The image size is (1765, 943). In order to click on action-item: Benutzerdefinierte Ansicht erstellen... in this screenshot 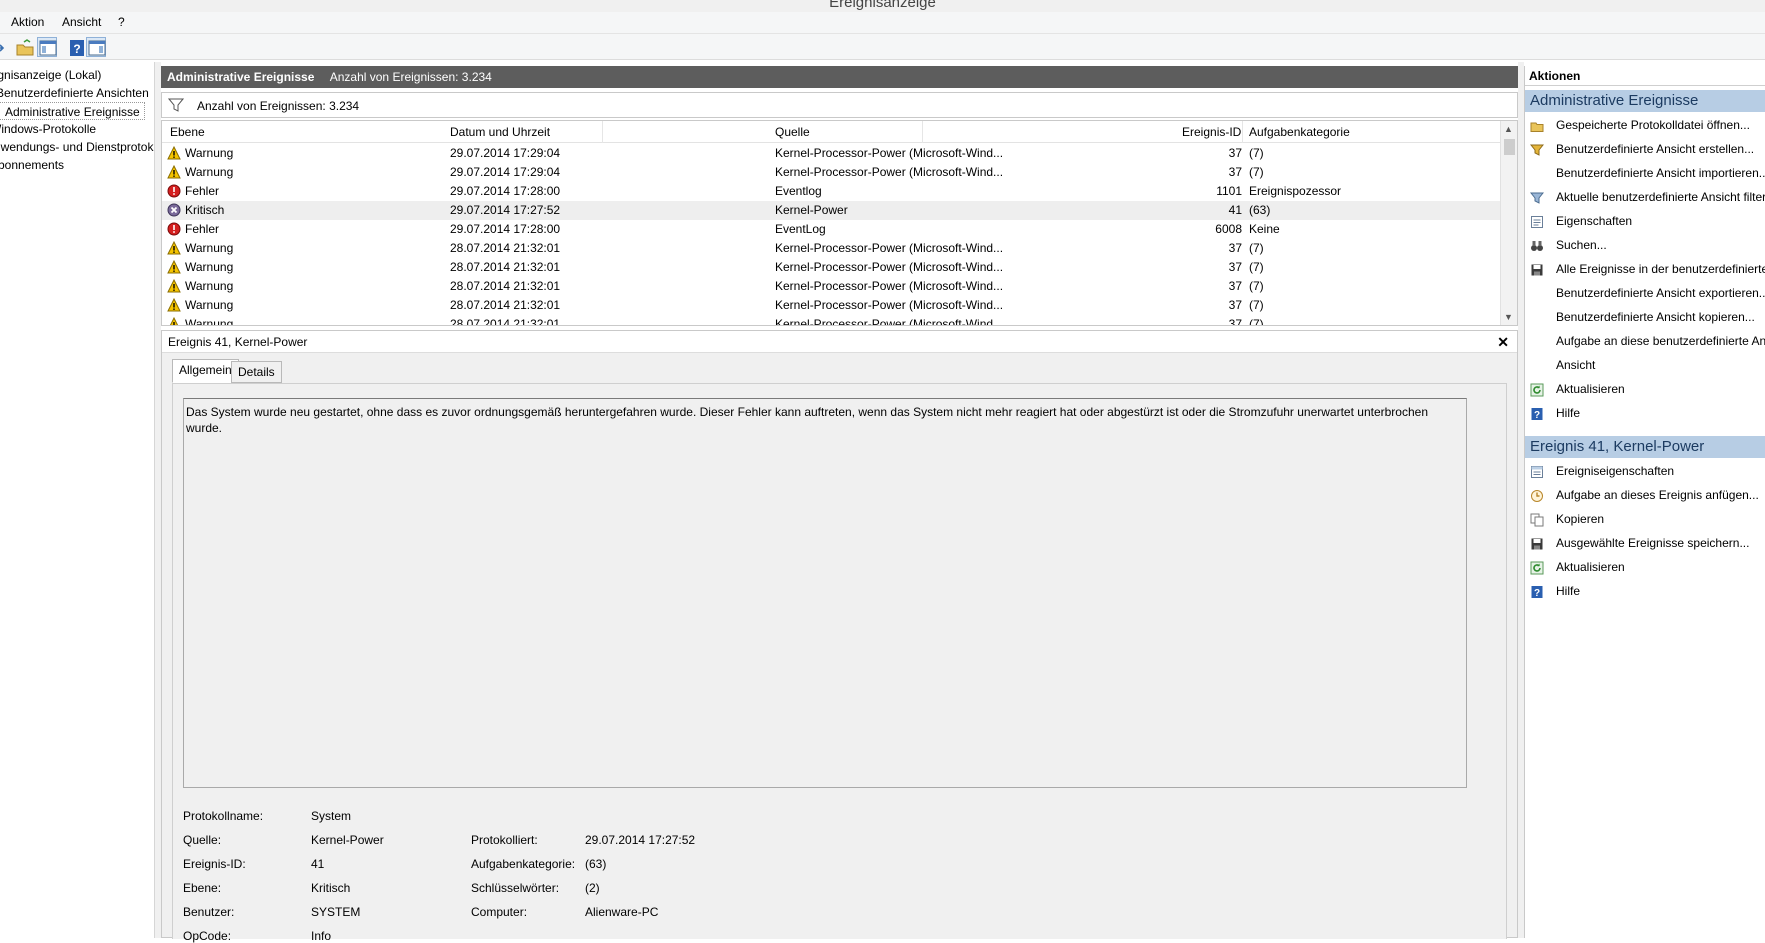, I will do `click(1645, 149)`.